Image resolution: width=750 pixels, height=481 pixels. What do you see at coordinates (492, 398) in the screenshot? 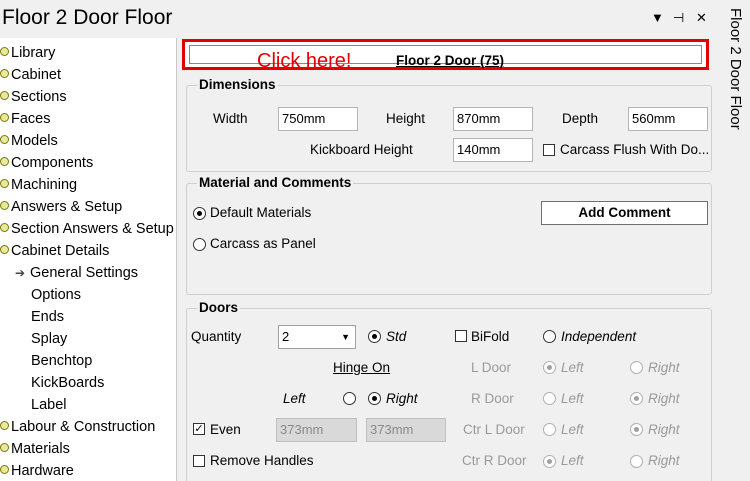
I see `r-door-label: R Door` at bounding box center [492, 398].